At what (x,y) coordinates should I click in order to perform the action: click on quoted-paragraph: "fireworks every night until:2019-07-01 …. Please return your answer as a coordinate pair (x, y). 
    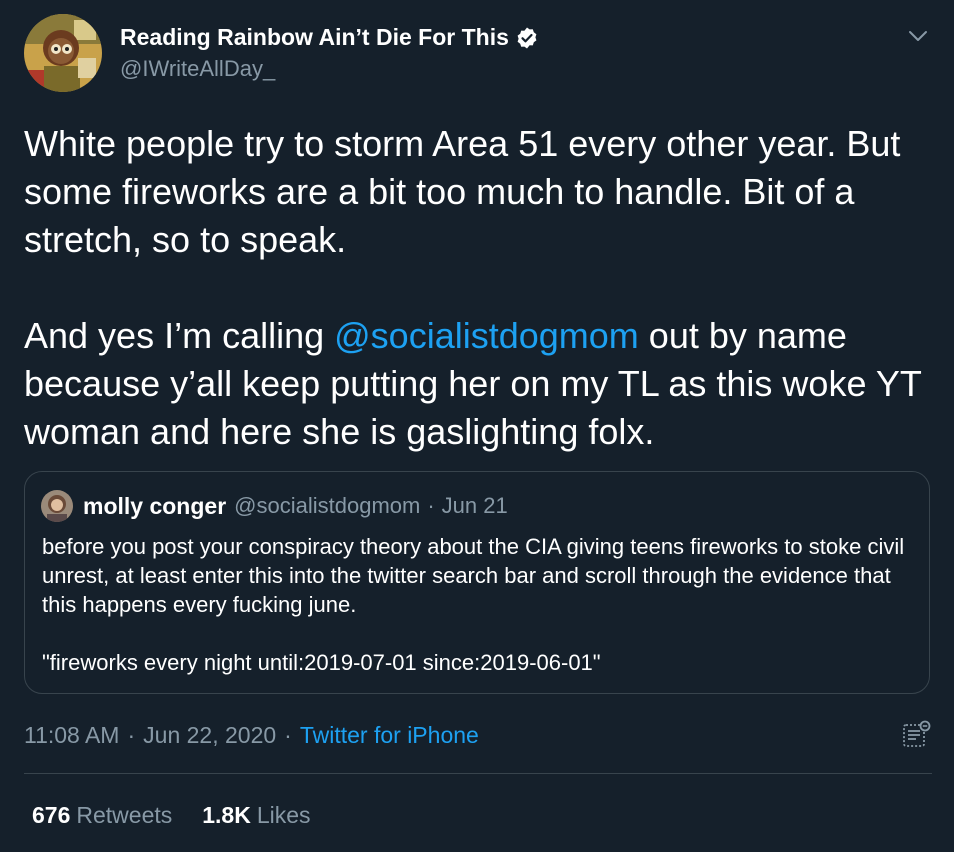
    Looking at the image, I should click on (321, 662).